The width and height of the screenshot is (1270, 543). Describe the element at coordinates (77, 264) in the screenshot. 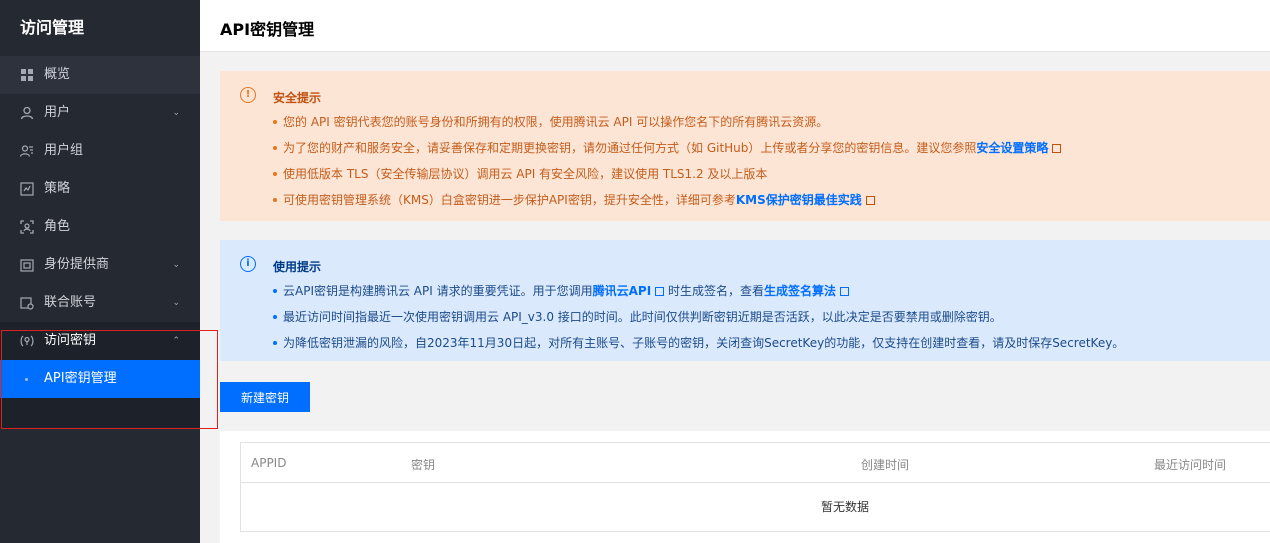

I see `sidebar-item-label: 身份提供商` at that location.